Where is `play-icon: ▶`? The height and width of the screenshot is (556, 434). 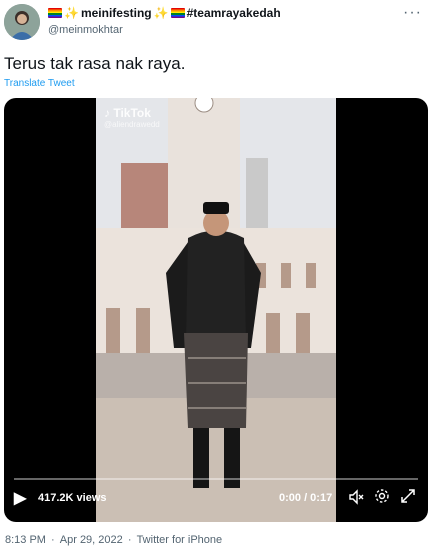 play-icon: ▶ is located at coordinates (20, 498).